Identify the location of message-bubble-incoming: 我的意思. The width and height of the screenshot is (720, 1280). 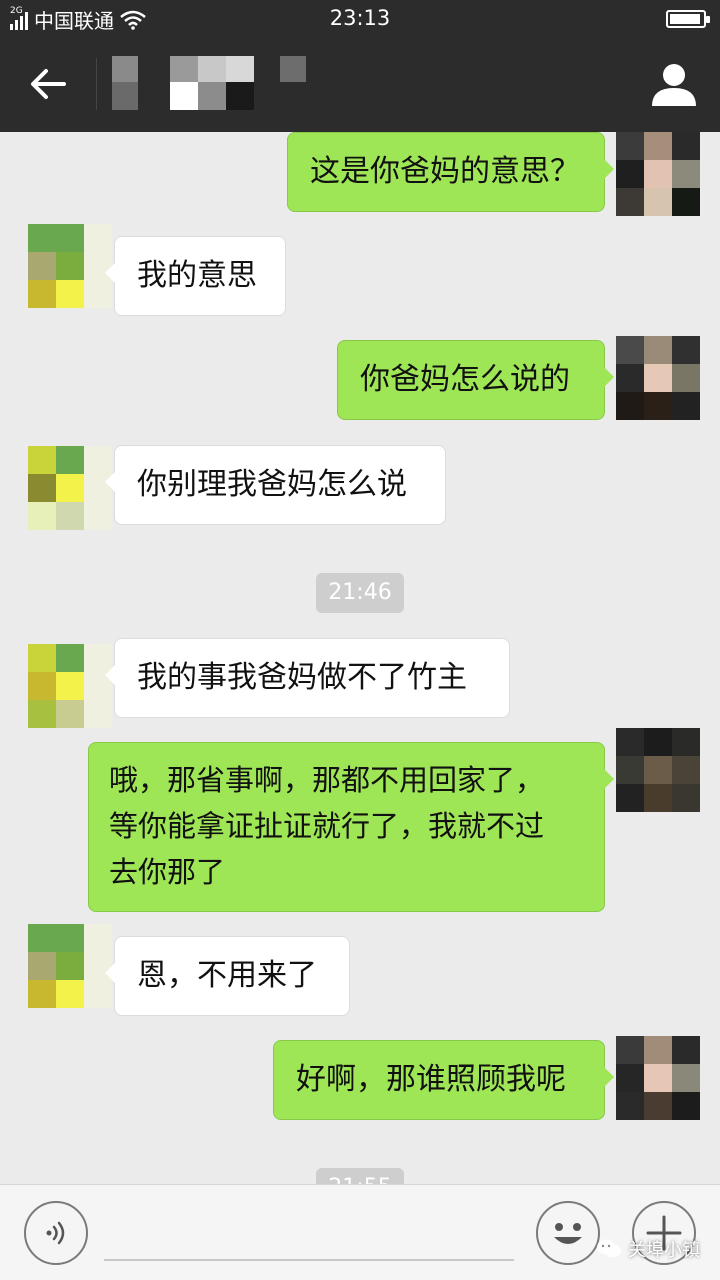
(195, 276).